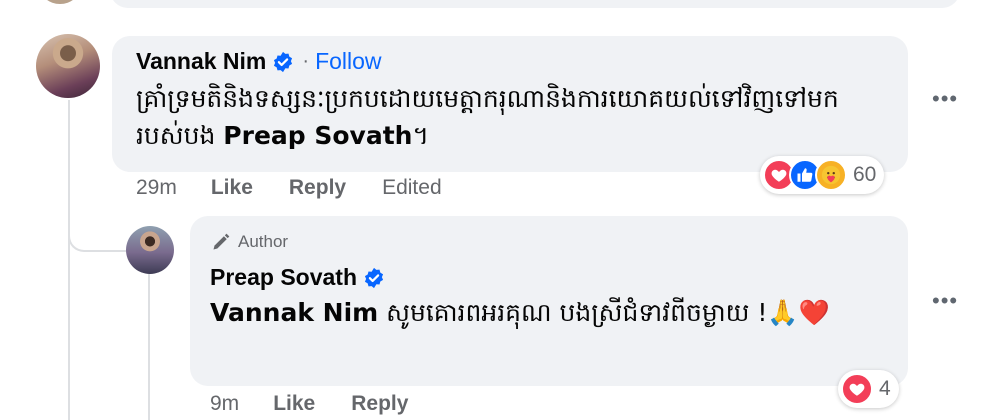  I want to click on author-name: Preap Sovath, so click(283, 277).